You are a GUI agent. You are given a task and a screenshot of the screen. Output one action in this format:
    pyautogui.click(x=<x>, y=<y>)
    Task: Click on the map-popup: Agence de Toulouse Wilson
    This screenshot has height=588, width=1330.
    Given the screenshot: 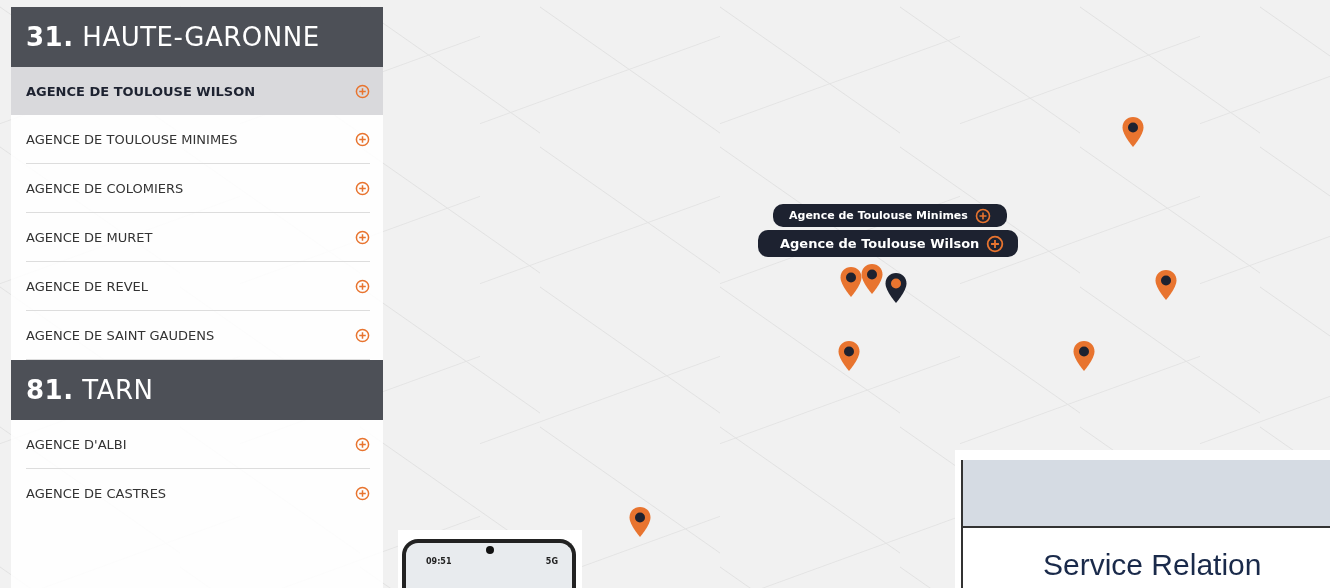 What is the action you would take?
    pyautogui.click(x=888, y=243)
    